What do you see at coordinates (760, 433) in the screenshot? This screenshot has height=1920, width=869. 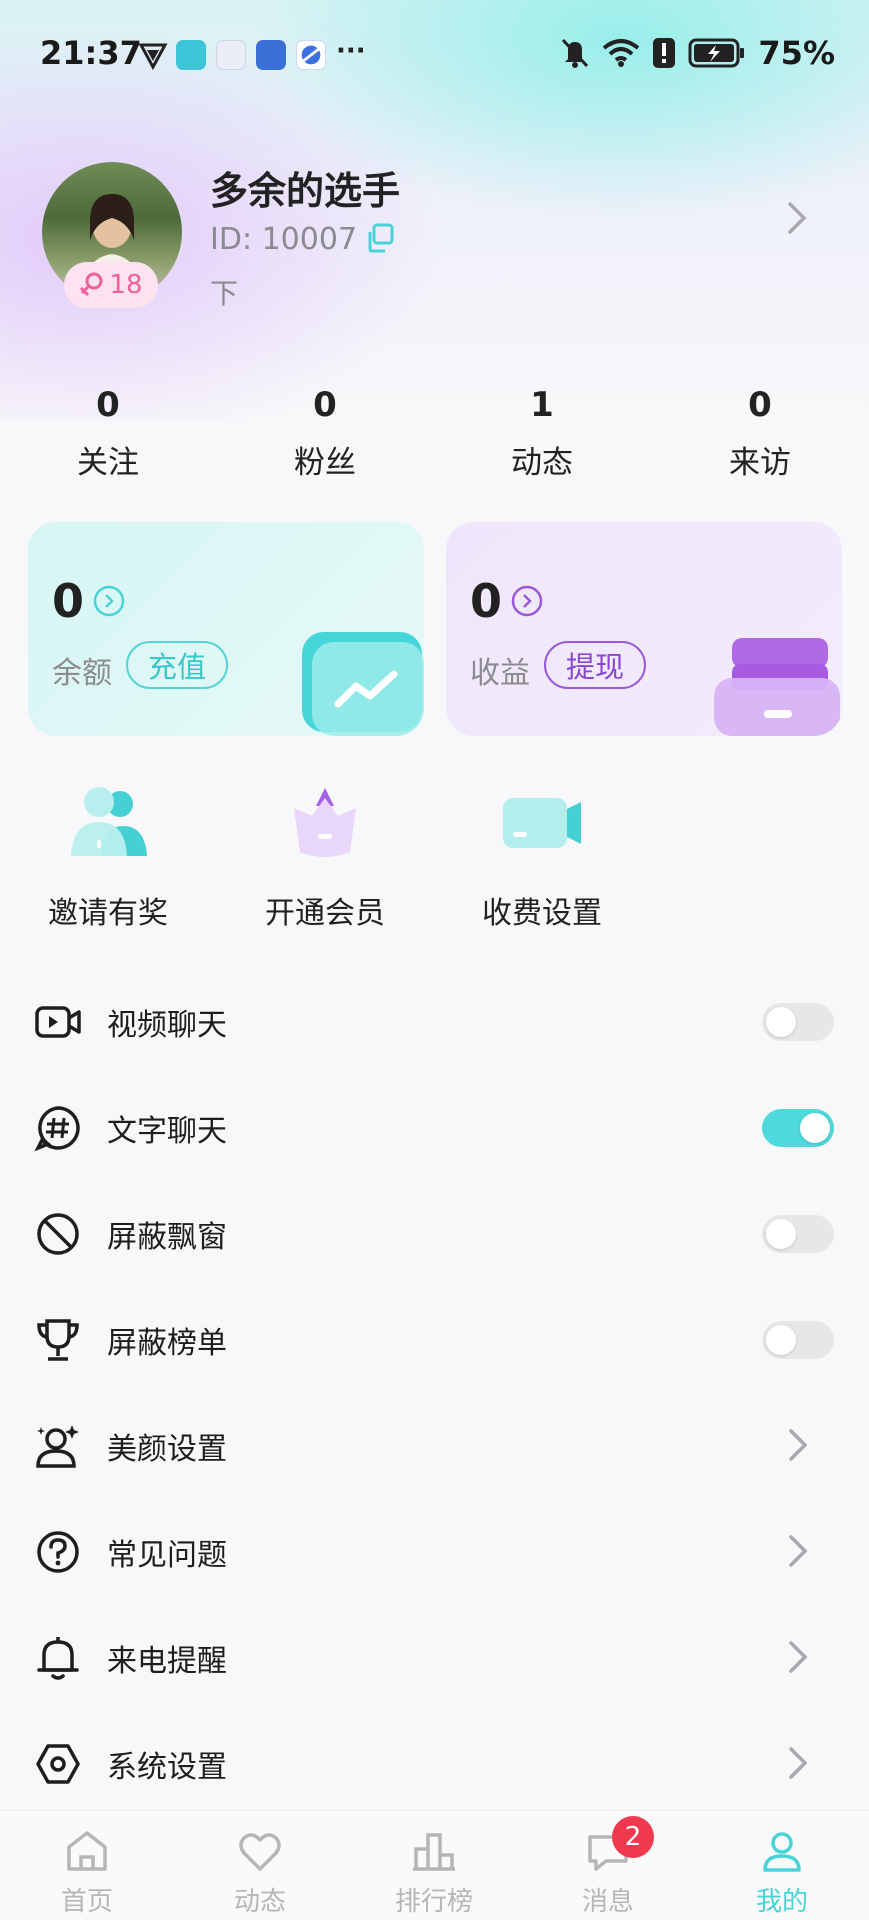 I see `stat-visitors: 0 来访` at bounding box center [760, 433].